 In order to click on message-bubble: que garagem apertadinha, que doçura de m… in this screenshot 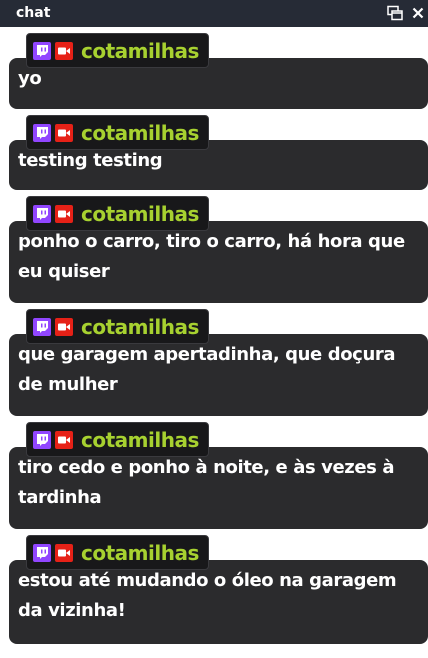, I will do `click(218, 375)`.